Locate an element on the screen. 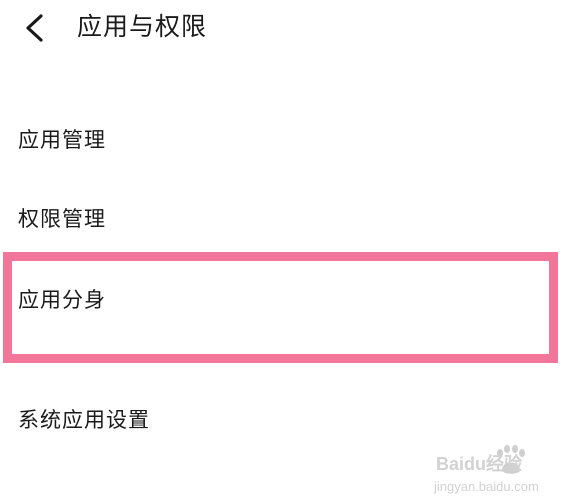 This screenshot has width=566, height=502. page-title: 应用与权限 is located at coordinates (142, 26).